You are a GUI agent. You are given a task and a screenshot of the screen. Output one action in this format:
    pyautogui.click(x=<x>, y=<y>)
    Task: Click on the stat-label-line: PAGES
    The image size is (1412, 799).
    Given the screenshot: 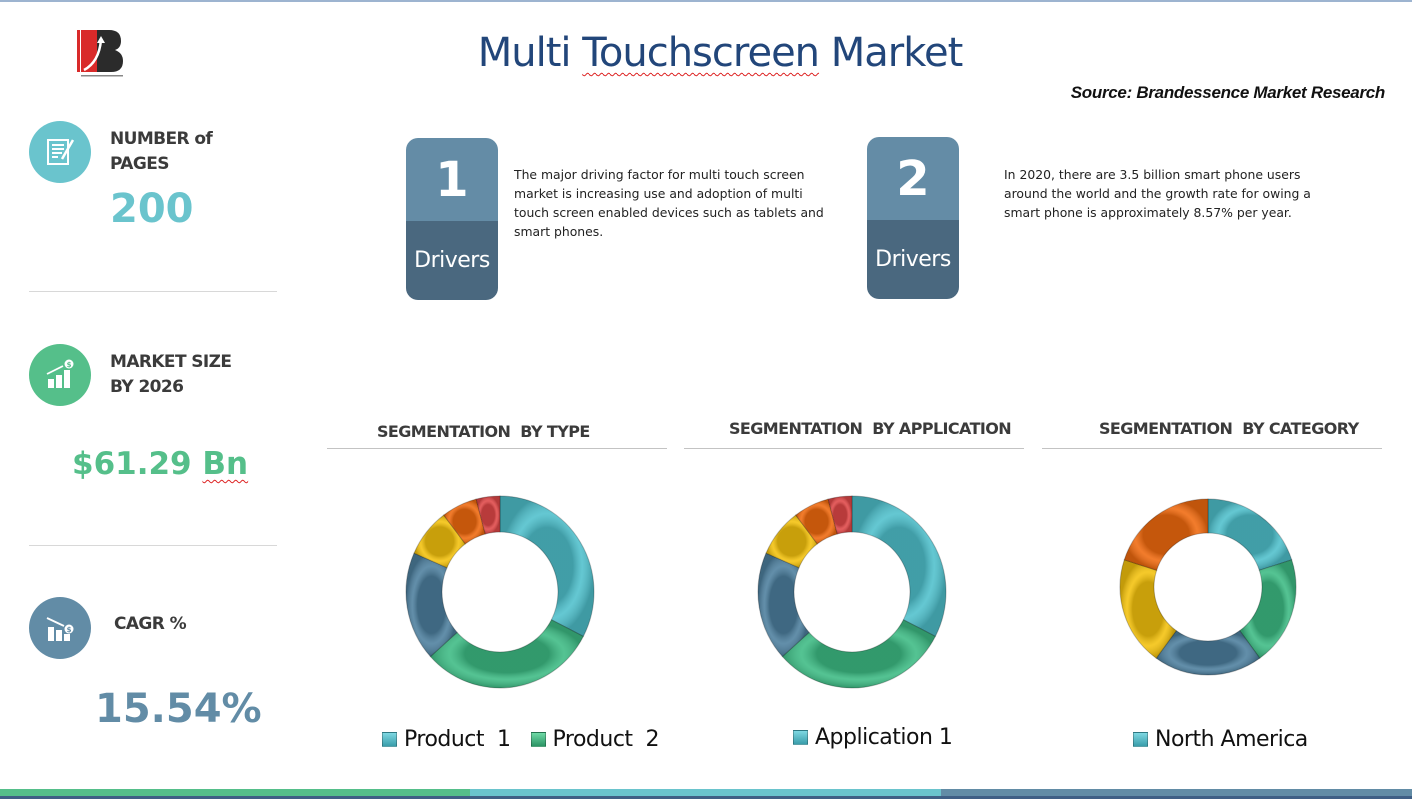 What is the action you would take?
    pyautogui.click(x=139, y=164)
    